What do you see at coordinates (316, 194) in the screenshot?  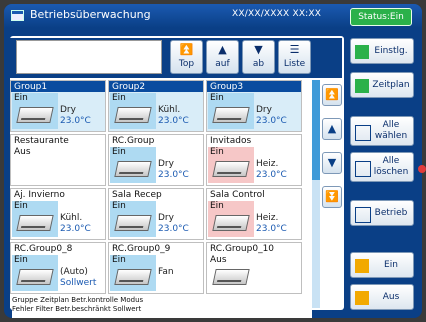 I see `grid-scrollbar` at bounding box center [316, 194].